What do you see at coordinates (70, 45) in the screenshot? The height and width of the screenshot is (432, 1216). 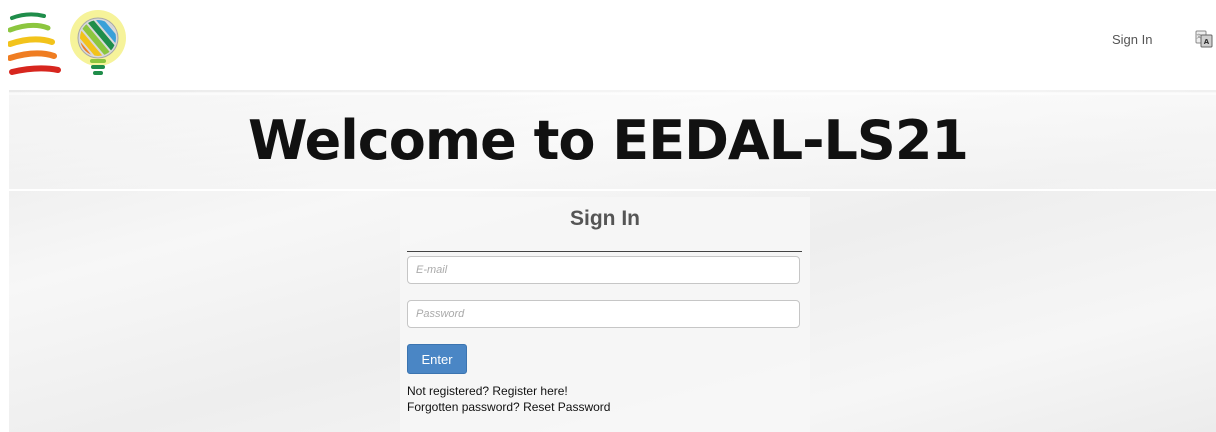 I see `eedal-logo` at bounding box center [70, 45].